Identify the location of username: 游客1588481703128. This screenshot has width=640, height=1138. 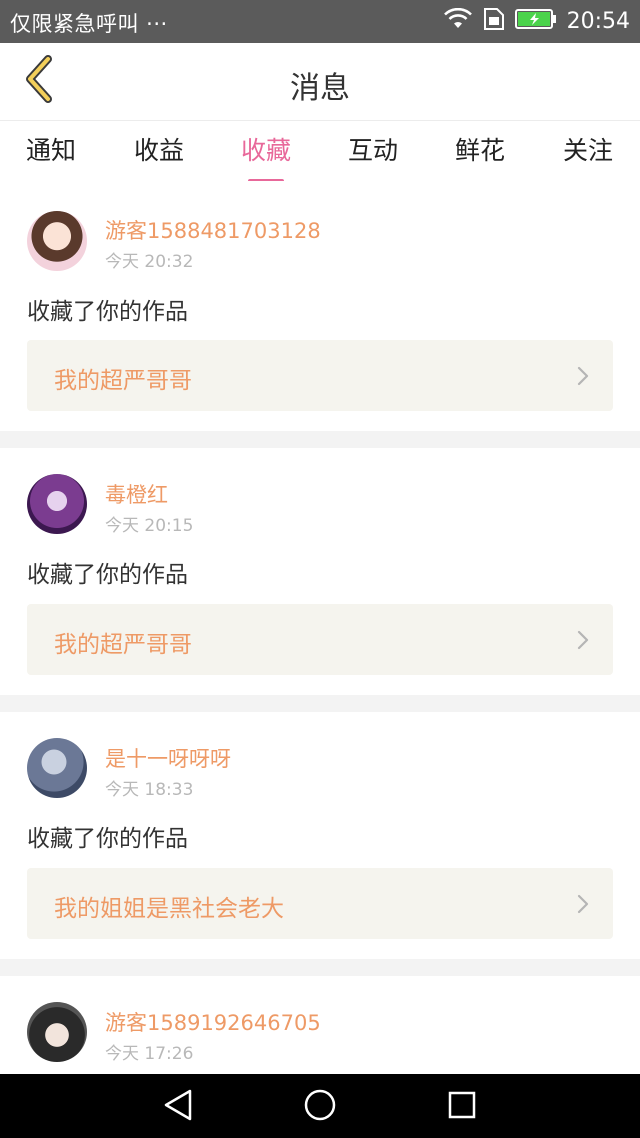
(213, 230).